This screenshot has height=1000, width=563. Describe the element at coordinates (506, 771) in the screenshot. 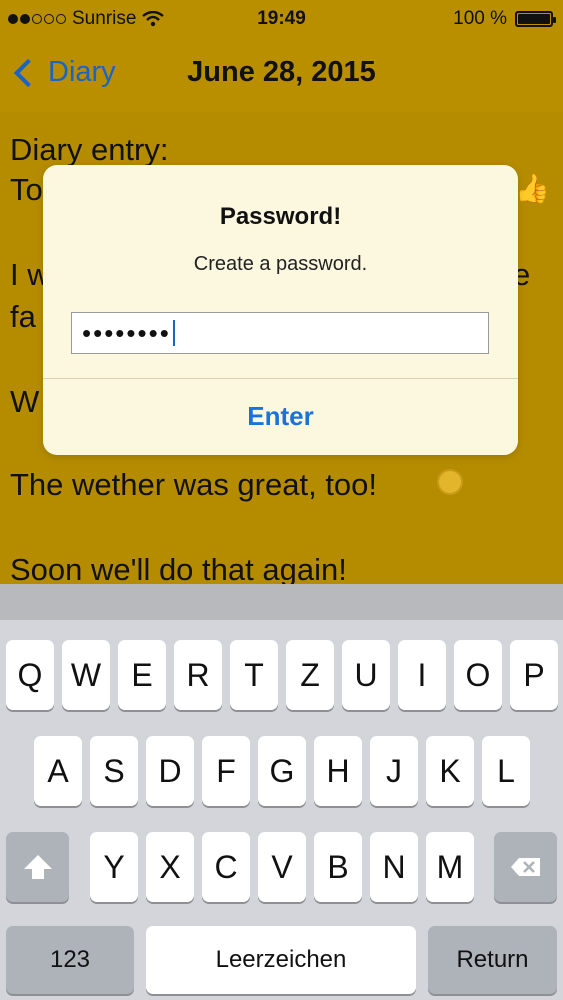

I see `key-l: L` at that location.